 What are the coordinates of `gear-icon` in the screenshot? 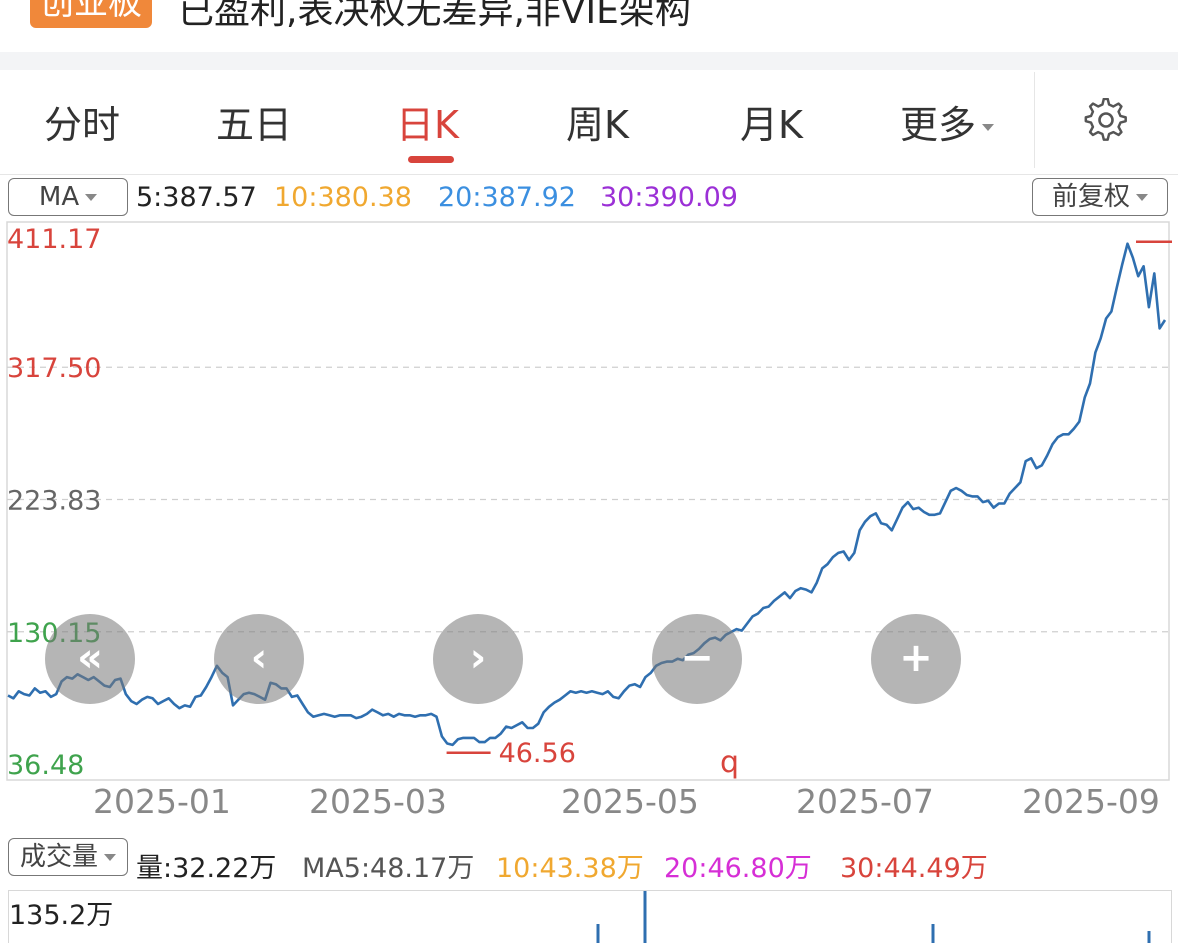 It's located at (1107, 120).